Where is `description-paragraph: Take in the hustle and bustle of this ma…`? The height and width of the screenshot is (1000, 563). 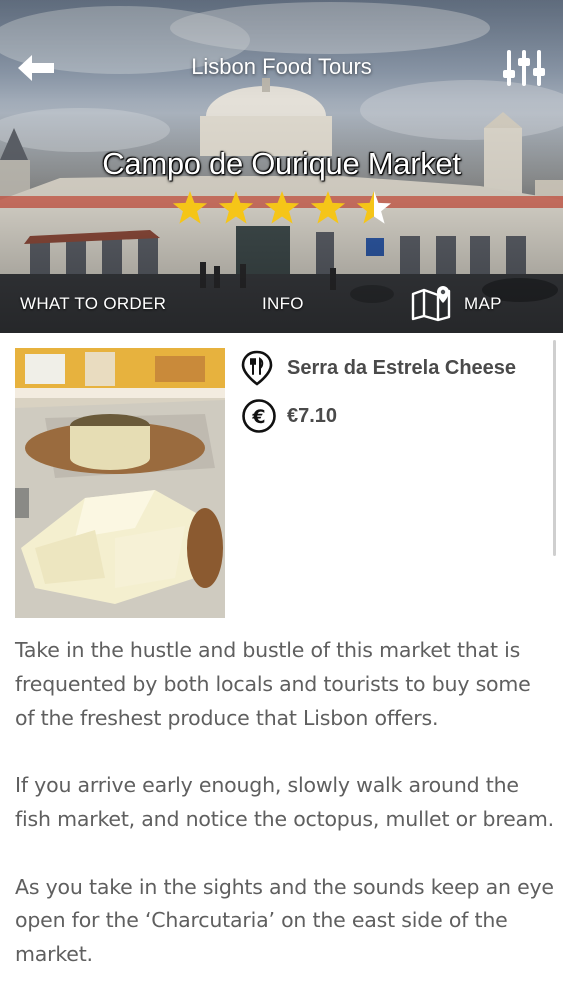
description-paragraph: Take in the hustle and bustle of this ma… is located at coordinates (273, 684).